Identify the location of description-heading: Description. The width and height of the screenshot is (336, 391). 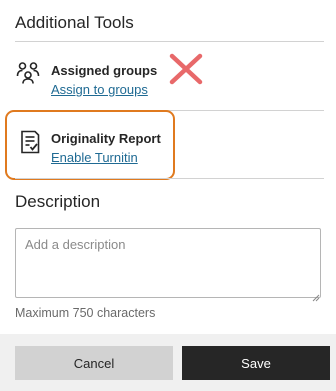
(58, 201).